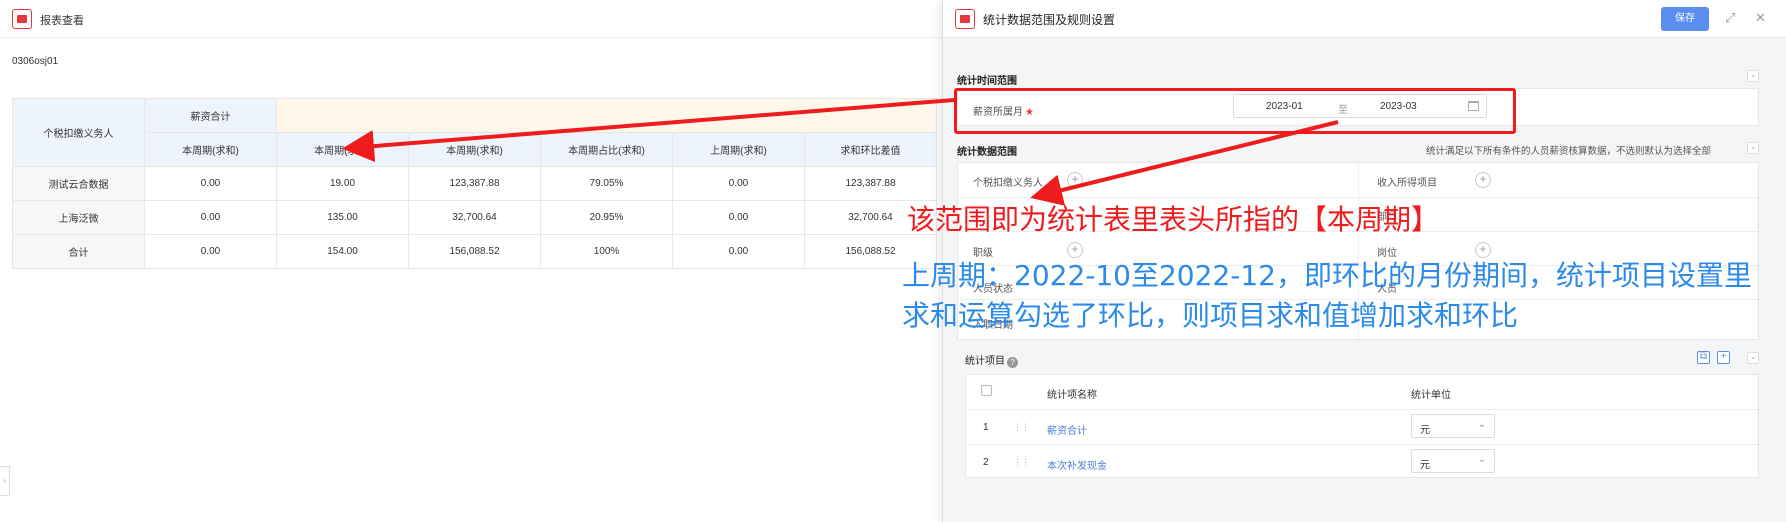  I want to click on add-item-icon: +, so click(1723, 357).